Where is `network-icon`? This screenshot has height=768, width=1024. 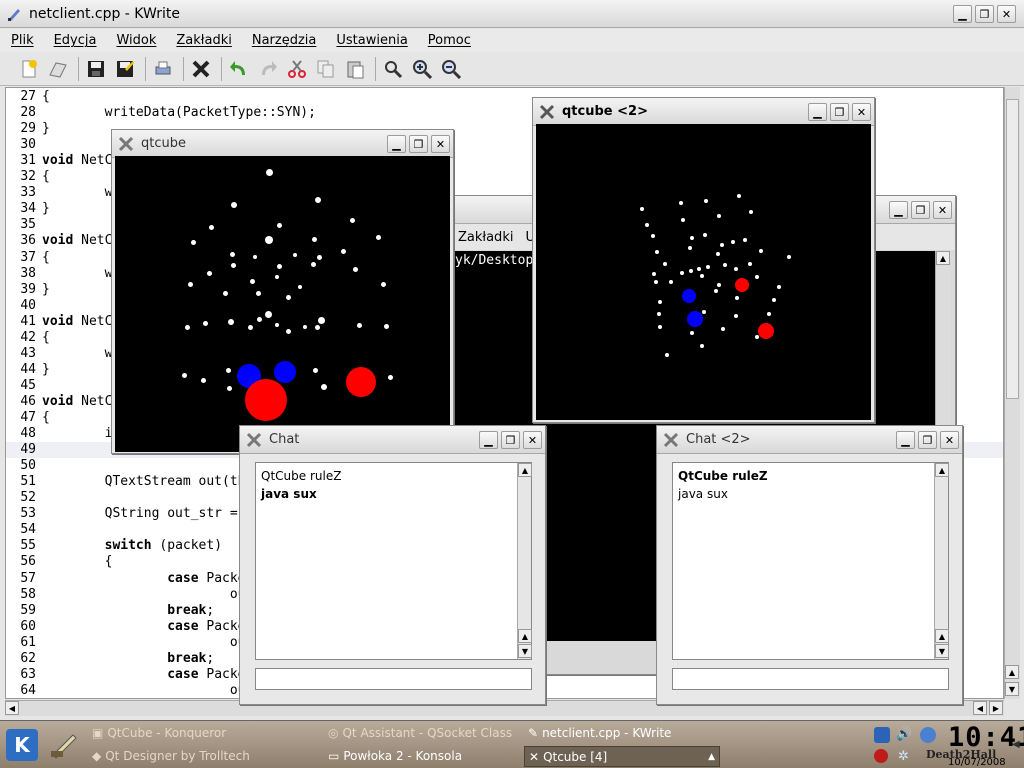
network-icon is located at coordinates (928, 735).